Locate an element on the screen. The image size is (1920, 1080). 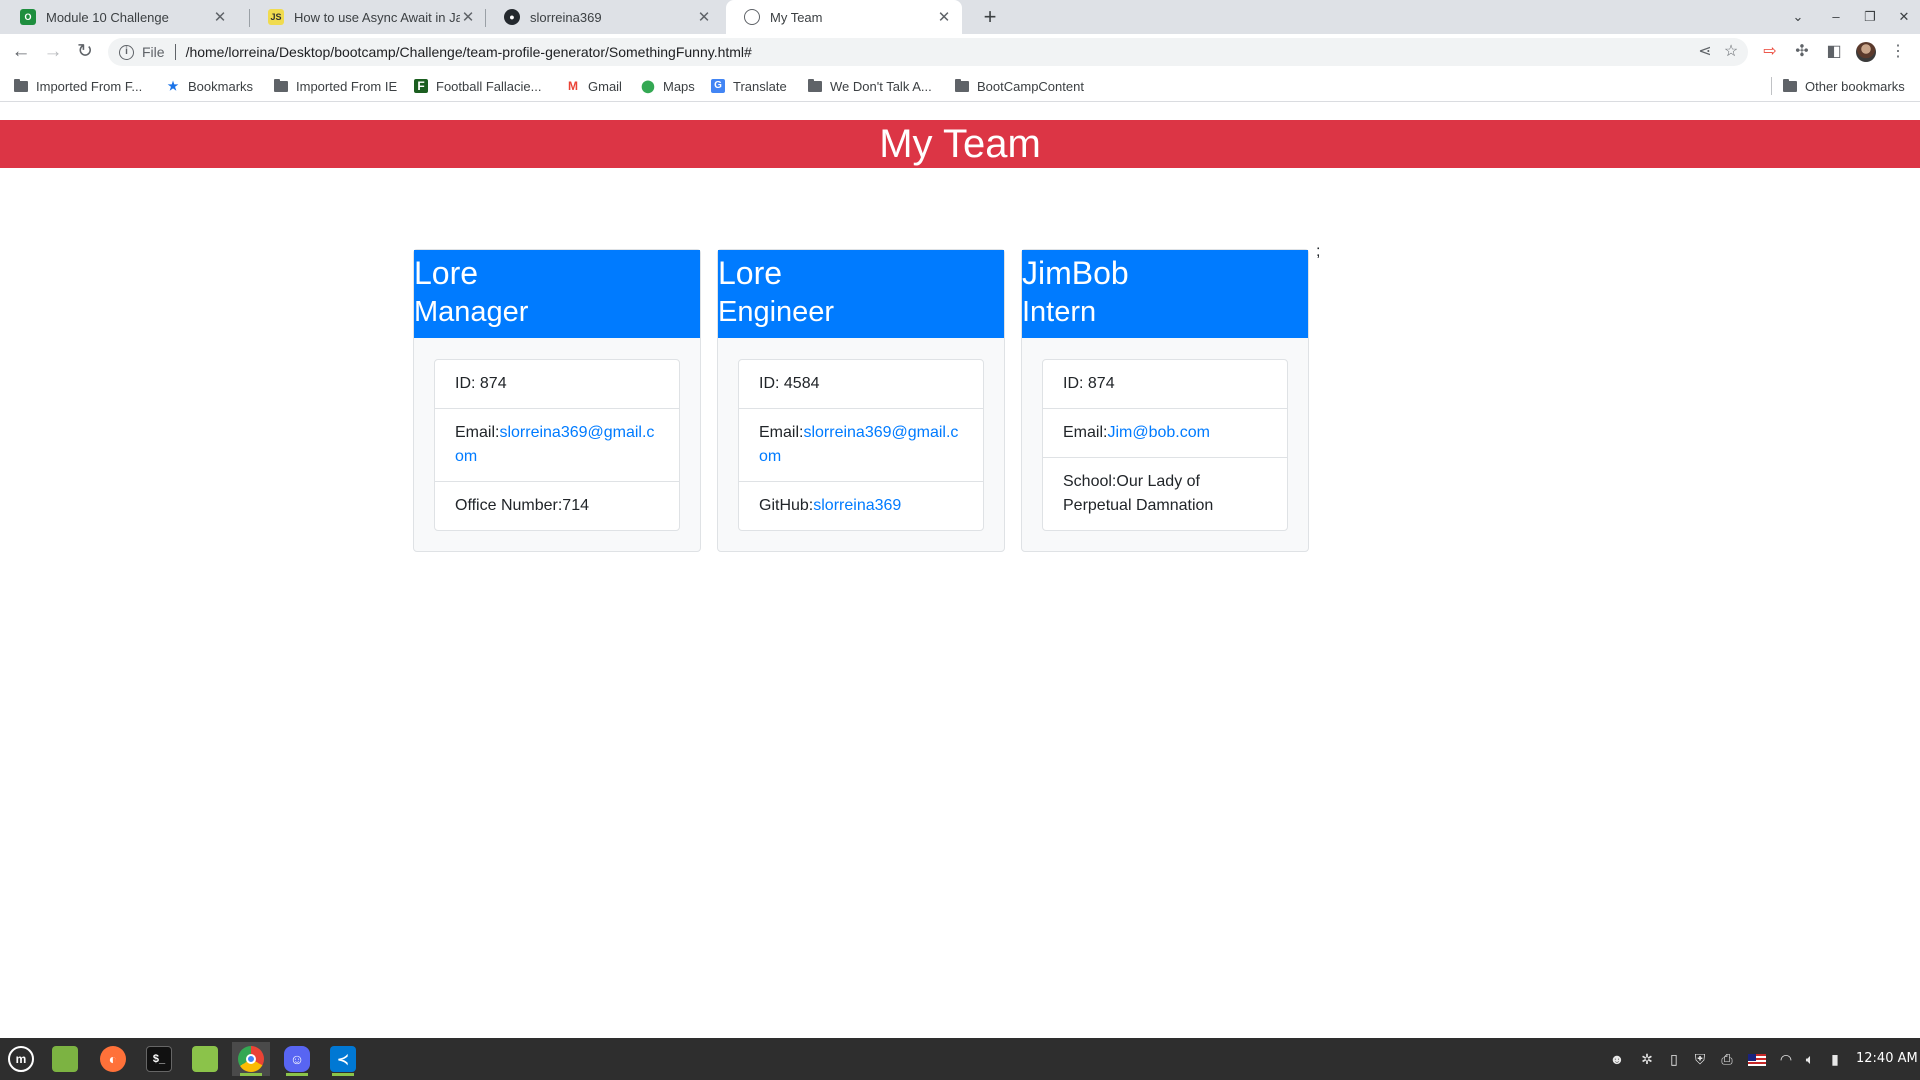
menu-icon: ⋮ is located at coordinates (1898, 52).